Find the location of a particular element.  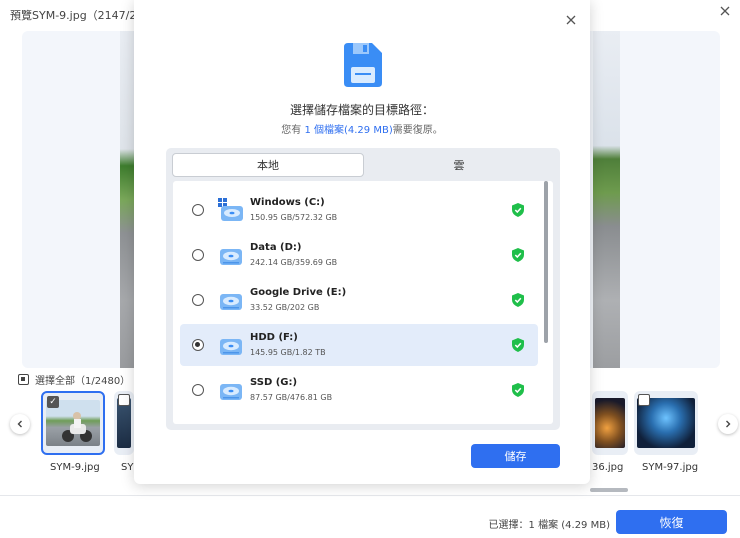

drive-item-e: Google Drive (E:) 33.52 GB/202 GB is located at coordinates (359, 300).